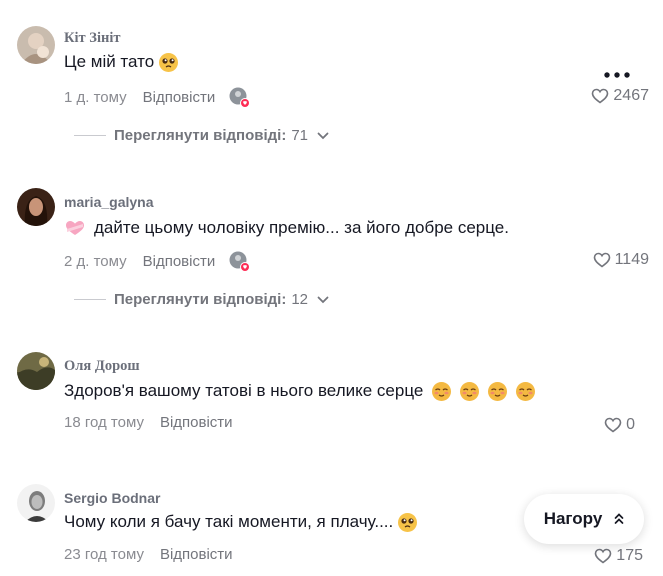  I want to click on scroll-to-top-button: Нагору, so click(584, 519).